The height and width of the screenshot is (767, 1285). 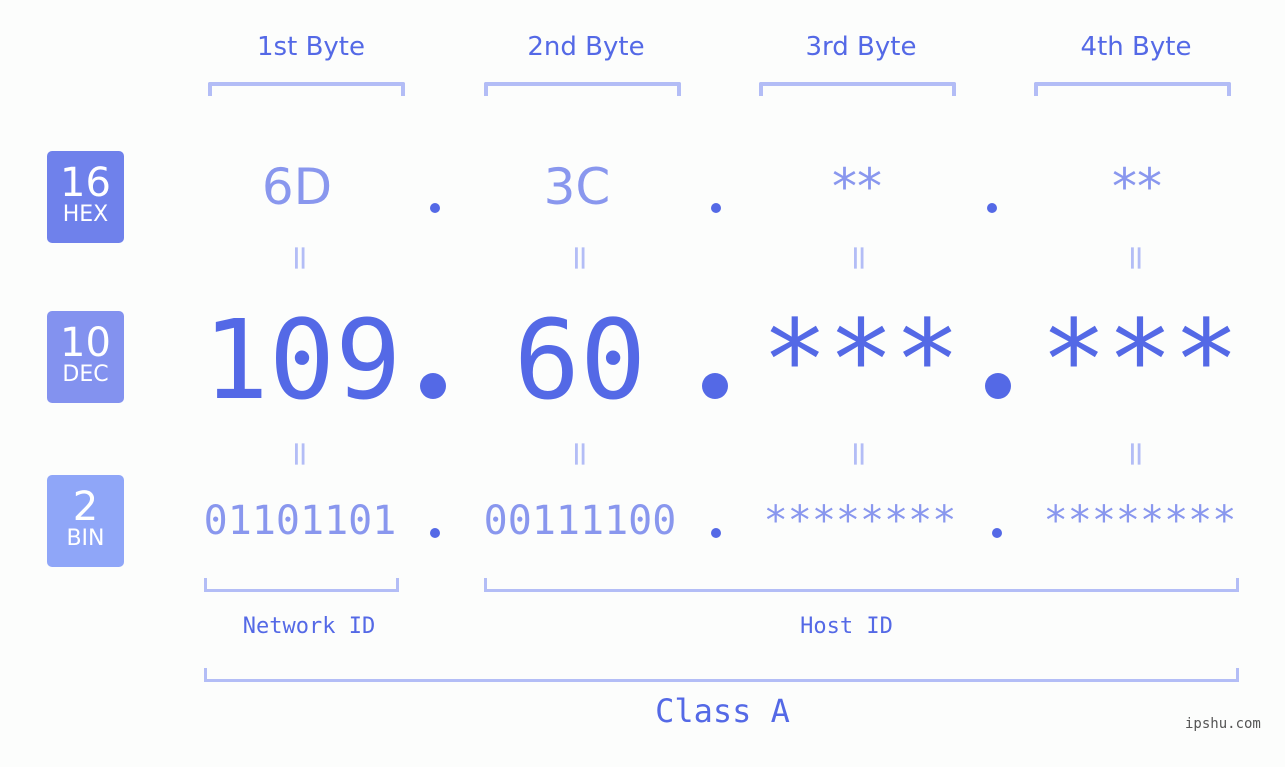 I want to click on dec-byte-1: 109, so click(x=302, y=360).